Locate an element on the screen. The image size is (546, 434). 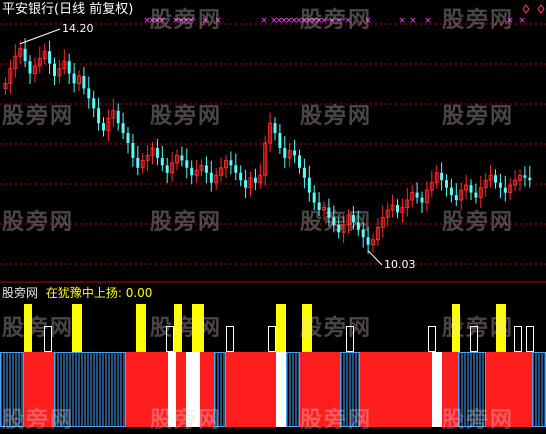
indicator-prefix: 股旁网 is located at coordinates (20, 293).